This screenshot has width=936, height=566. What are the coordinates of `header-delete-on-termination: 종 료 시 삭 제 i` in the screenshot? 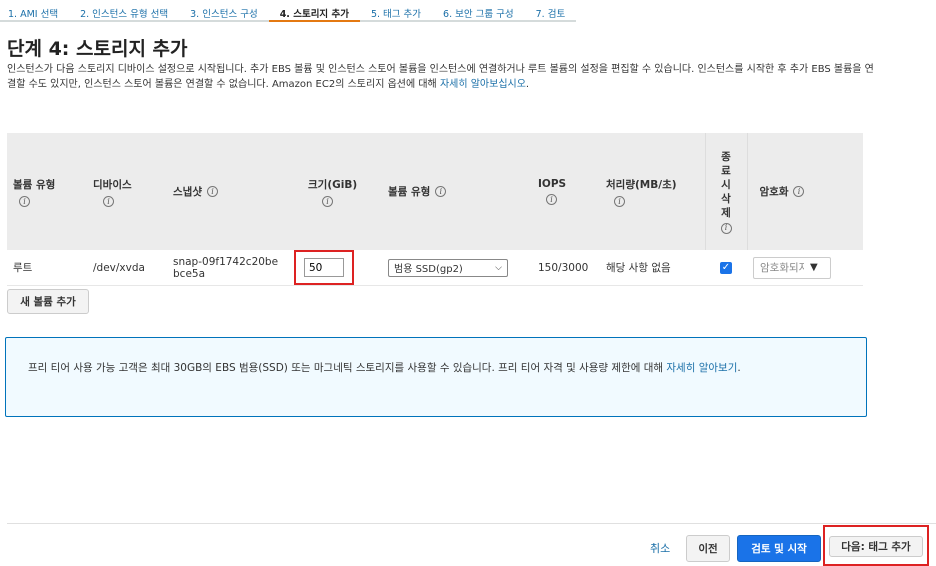 It's located at (726, 191).